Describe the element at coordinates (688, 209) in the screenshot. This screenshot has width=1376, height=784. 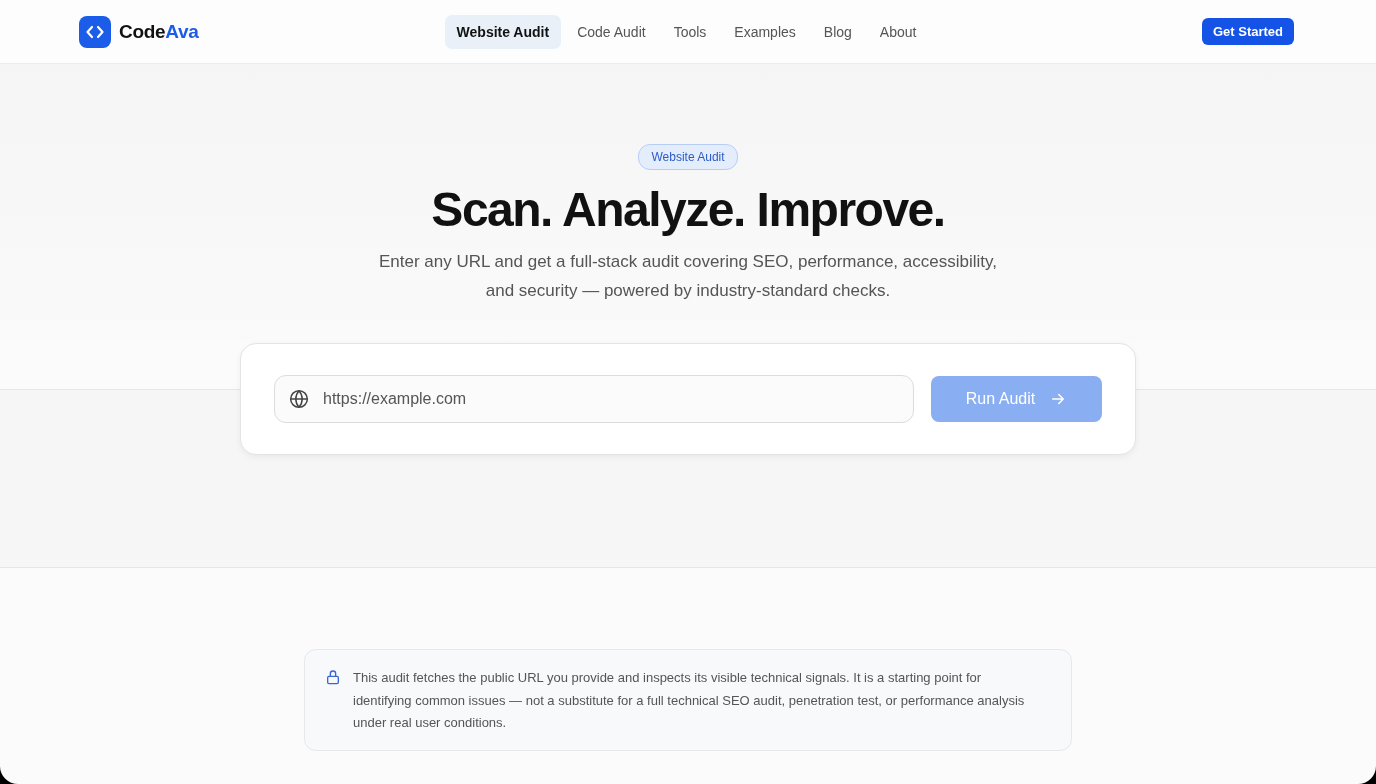
I see `hero-title: Scan. Analyze. Improve.` at that location.